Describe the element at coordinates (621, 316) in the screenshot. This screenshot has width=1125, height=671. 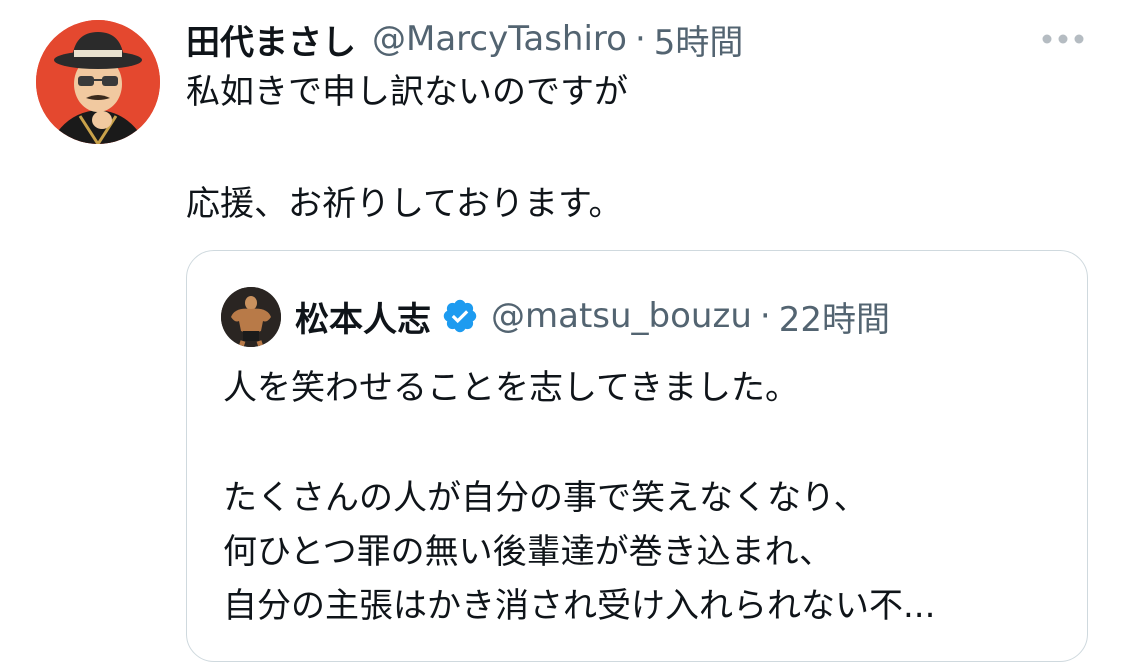
I see `quoted-author-handle: @matsu_bouzu` at that location.